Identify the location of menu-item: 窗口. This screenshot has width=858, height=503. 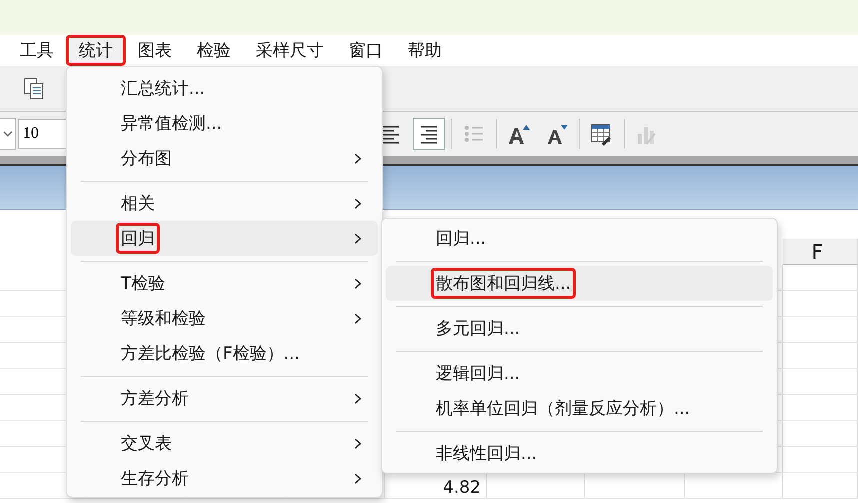
(366, 50).